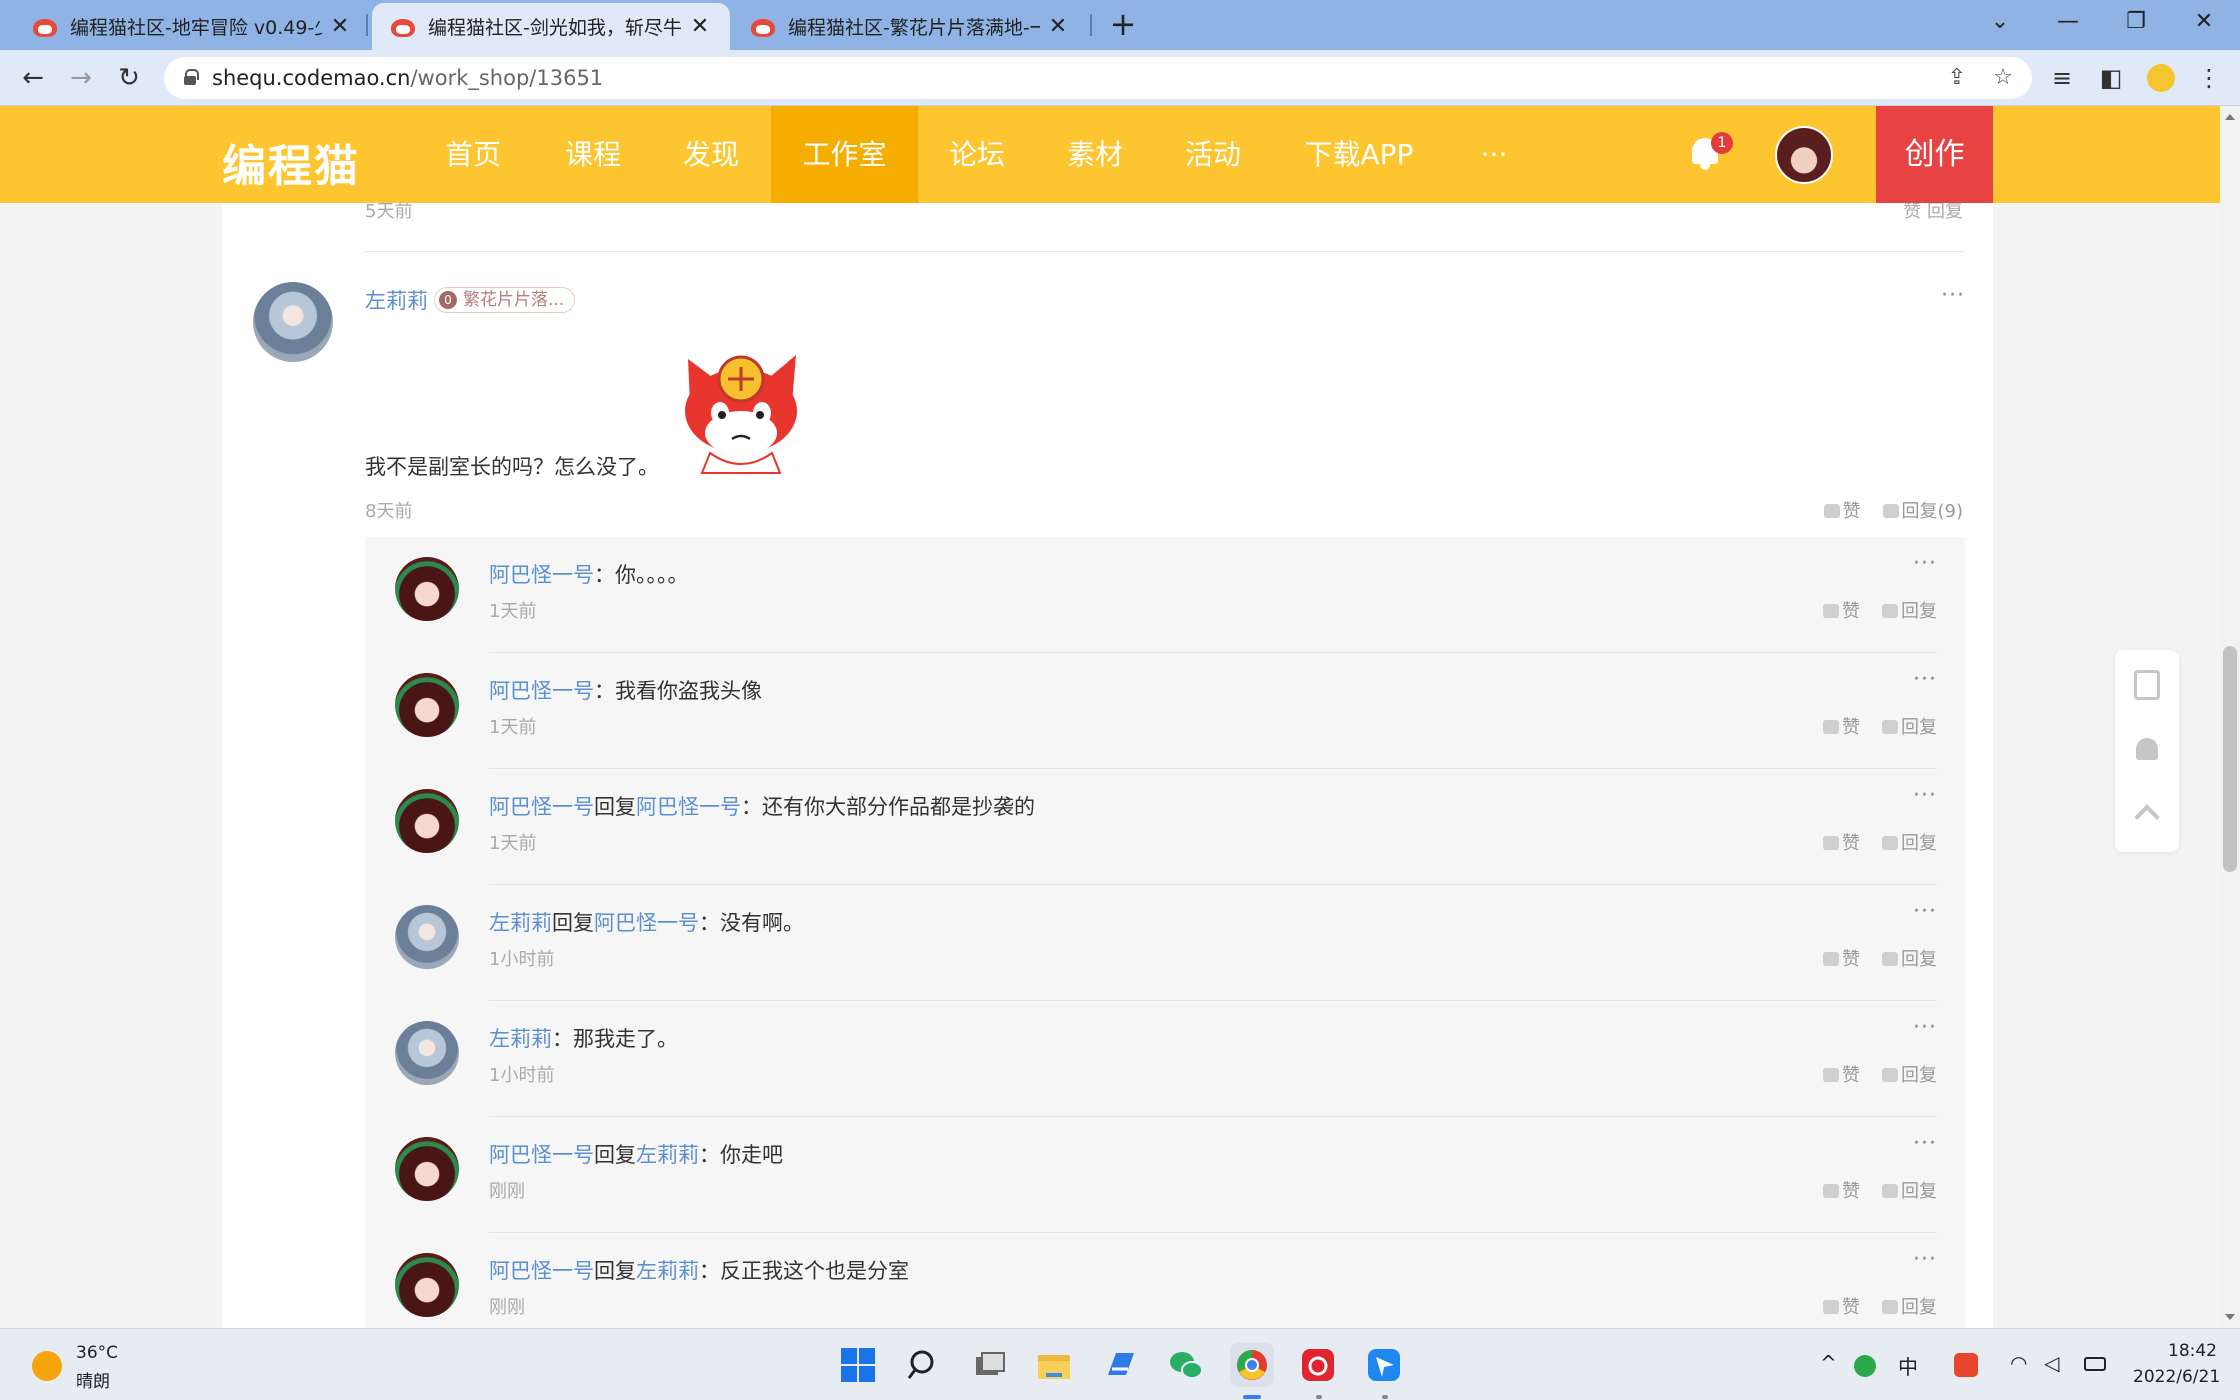 The height and width of the screenshot is (1400, 2240). Describe the element at coordinates (2147, 753) in the screenshot. I see `notification-icon` at that location.